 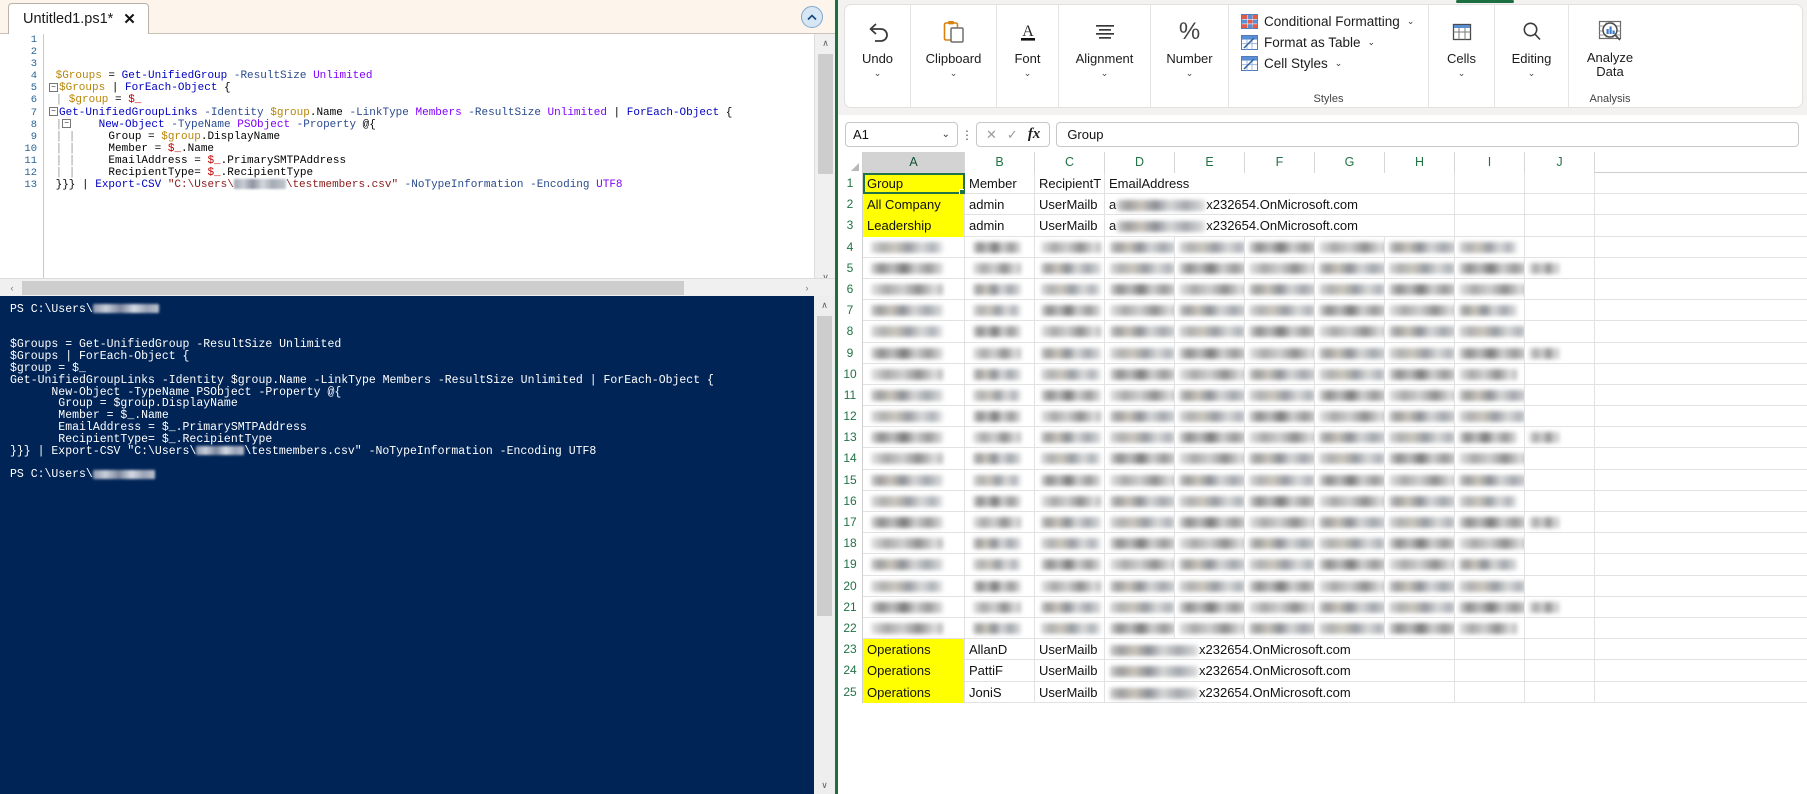 I want to click on table-row: 7, so click(x=1322, y=311).